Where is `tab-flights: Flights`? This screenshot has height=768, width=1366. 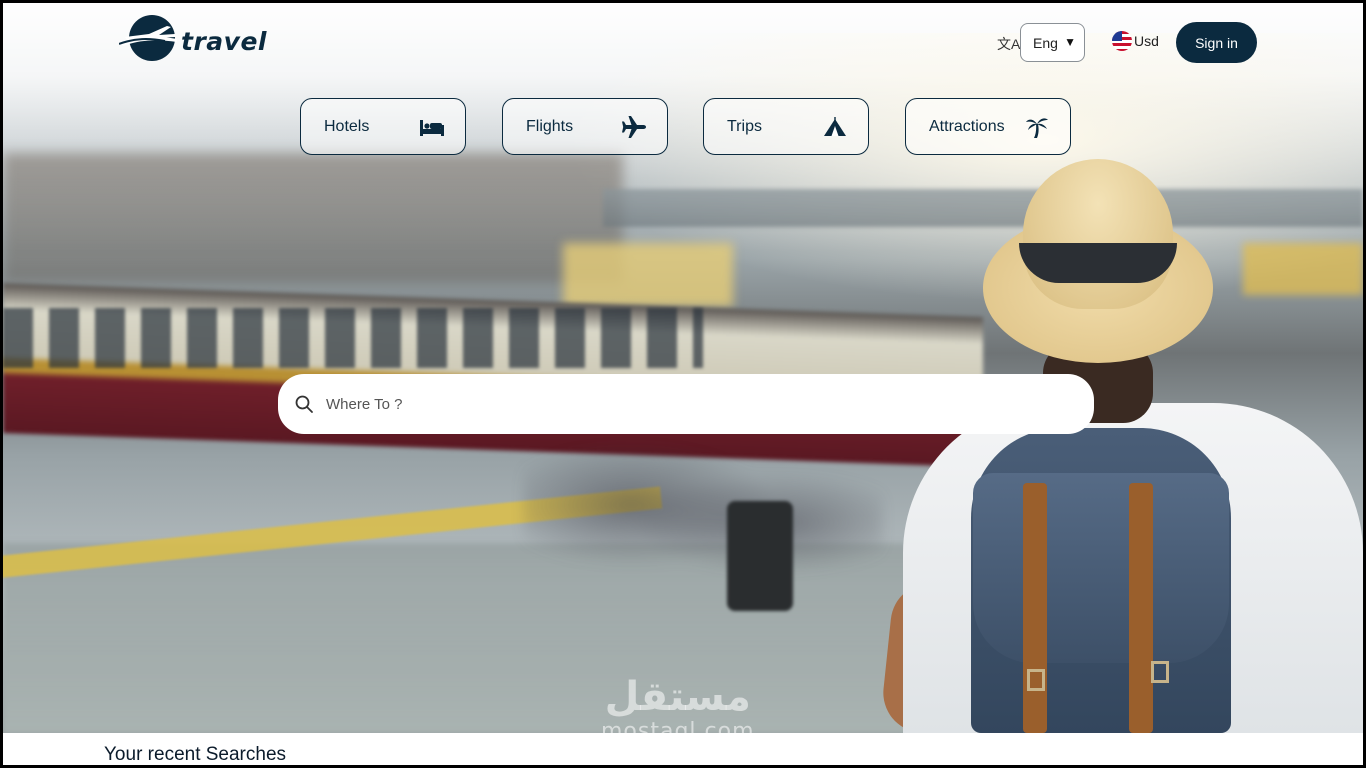
tab-flights: Flights is located at coordinates (585, 126).